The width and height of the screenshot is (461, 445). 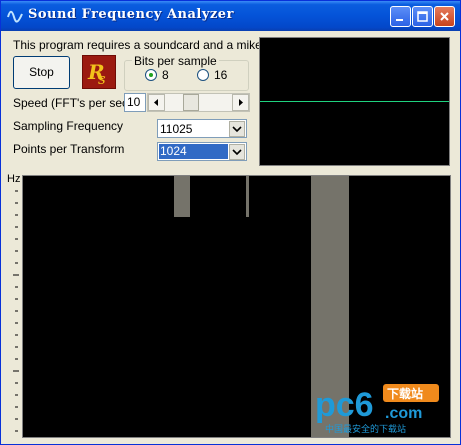 I want to click on radio-16-label: 16, so click(x=221, y=75).